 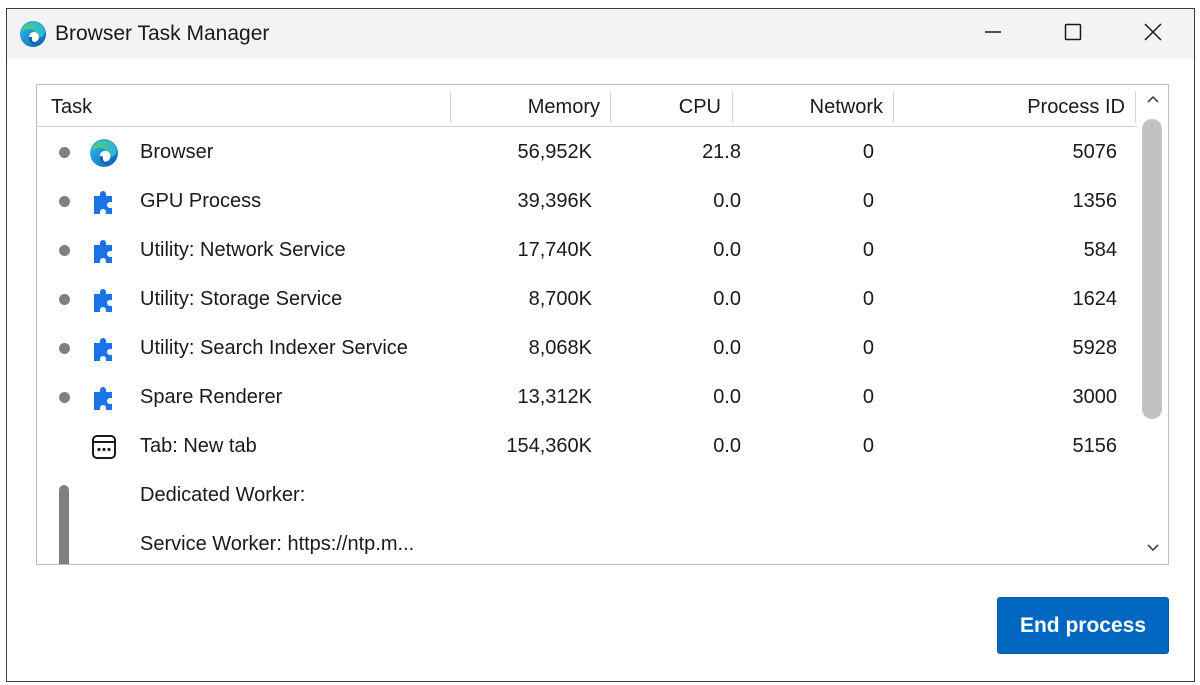 I want to click on table-row: GPU Process 39,396K 0.0 0 1356, so click(x=587, y=201).